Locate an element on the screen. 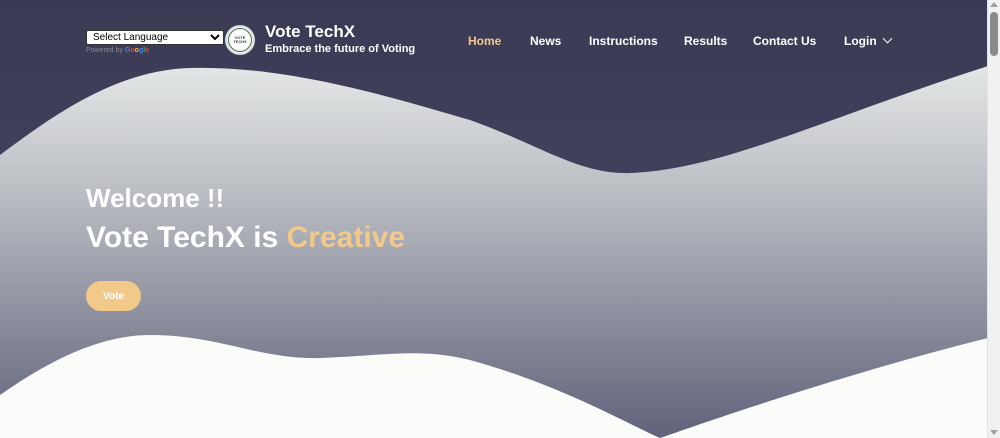 Image resolution: width=1000 pixels, height=438 pixels. brand-logo: VOTE TECHX is located at coordinates (240, 40).